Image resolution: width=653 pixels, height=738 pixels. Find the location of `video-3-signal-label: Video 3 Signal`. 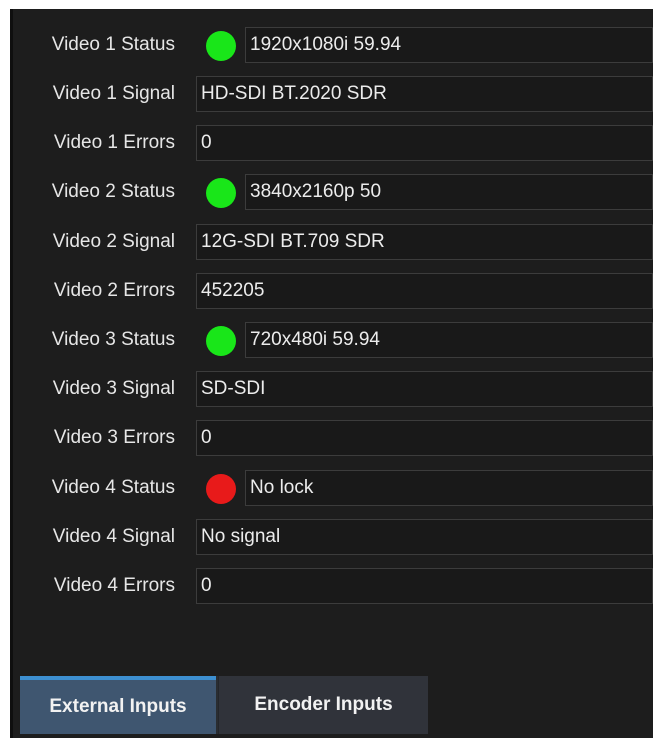

video-3-signal-label: Video 3 Signal is located at coordinates (113, 388).